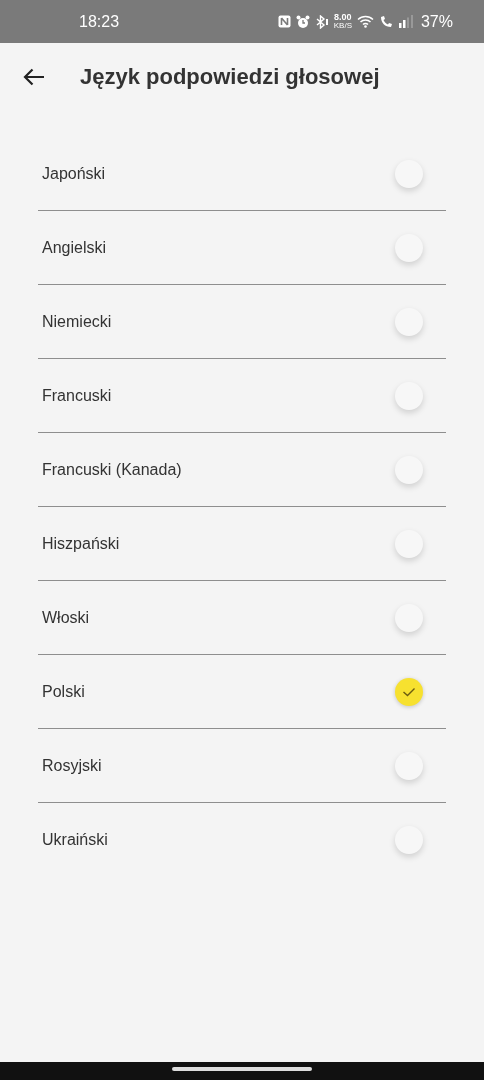  Describe the element at coordinates (75, 839) in the screenshot. I see `language-label: Ukraiński` at that location.